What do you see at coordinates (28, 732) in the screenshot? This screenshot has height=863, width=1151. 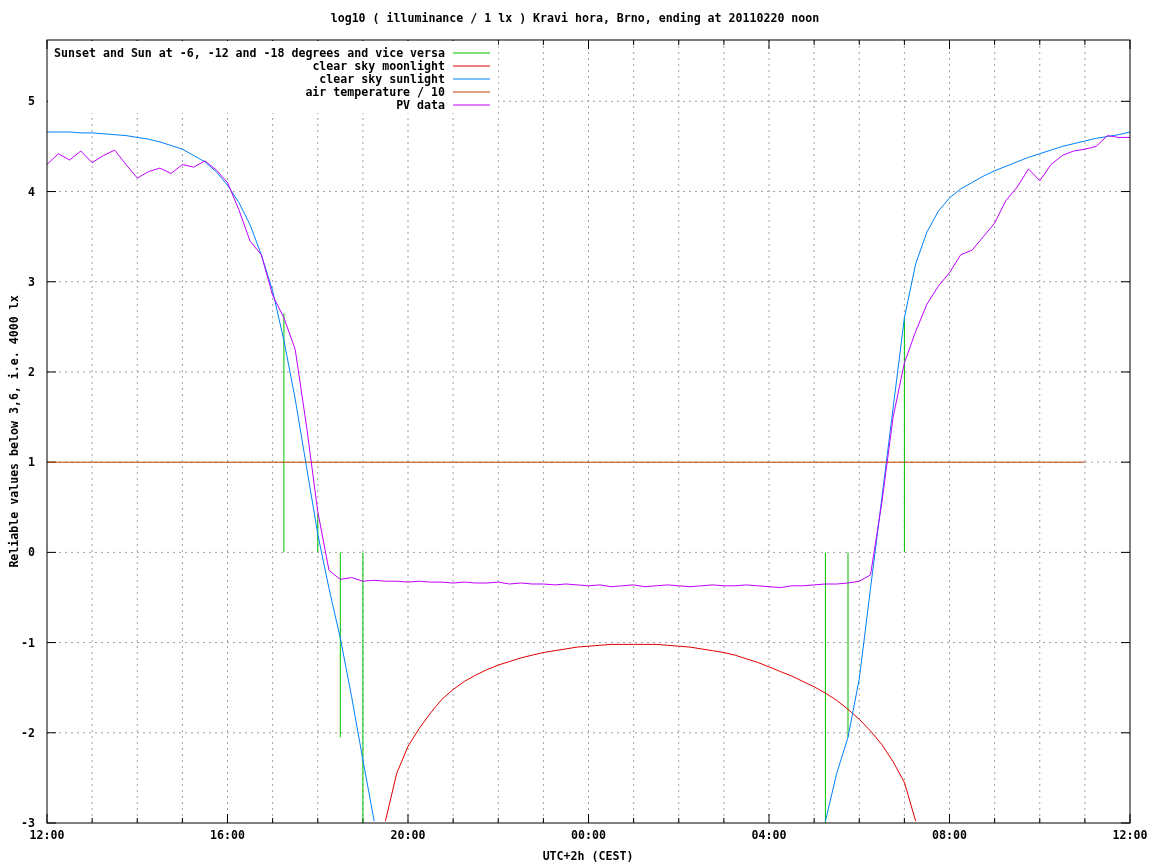 I see `y-tick-label: -2` at bounding box center [28, 732].